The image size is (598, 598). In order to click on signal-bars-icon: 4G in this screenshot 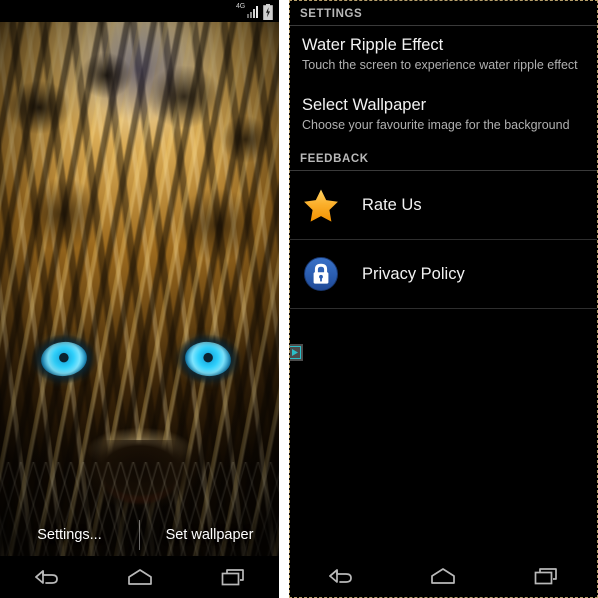, I will do `click(247, 11)`.